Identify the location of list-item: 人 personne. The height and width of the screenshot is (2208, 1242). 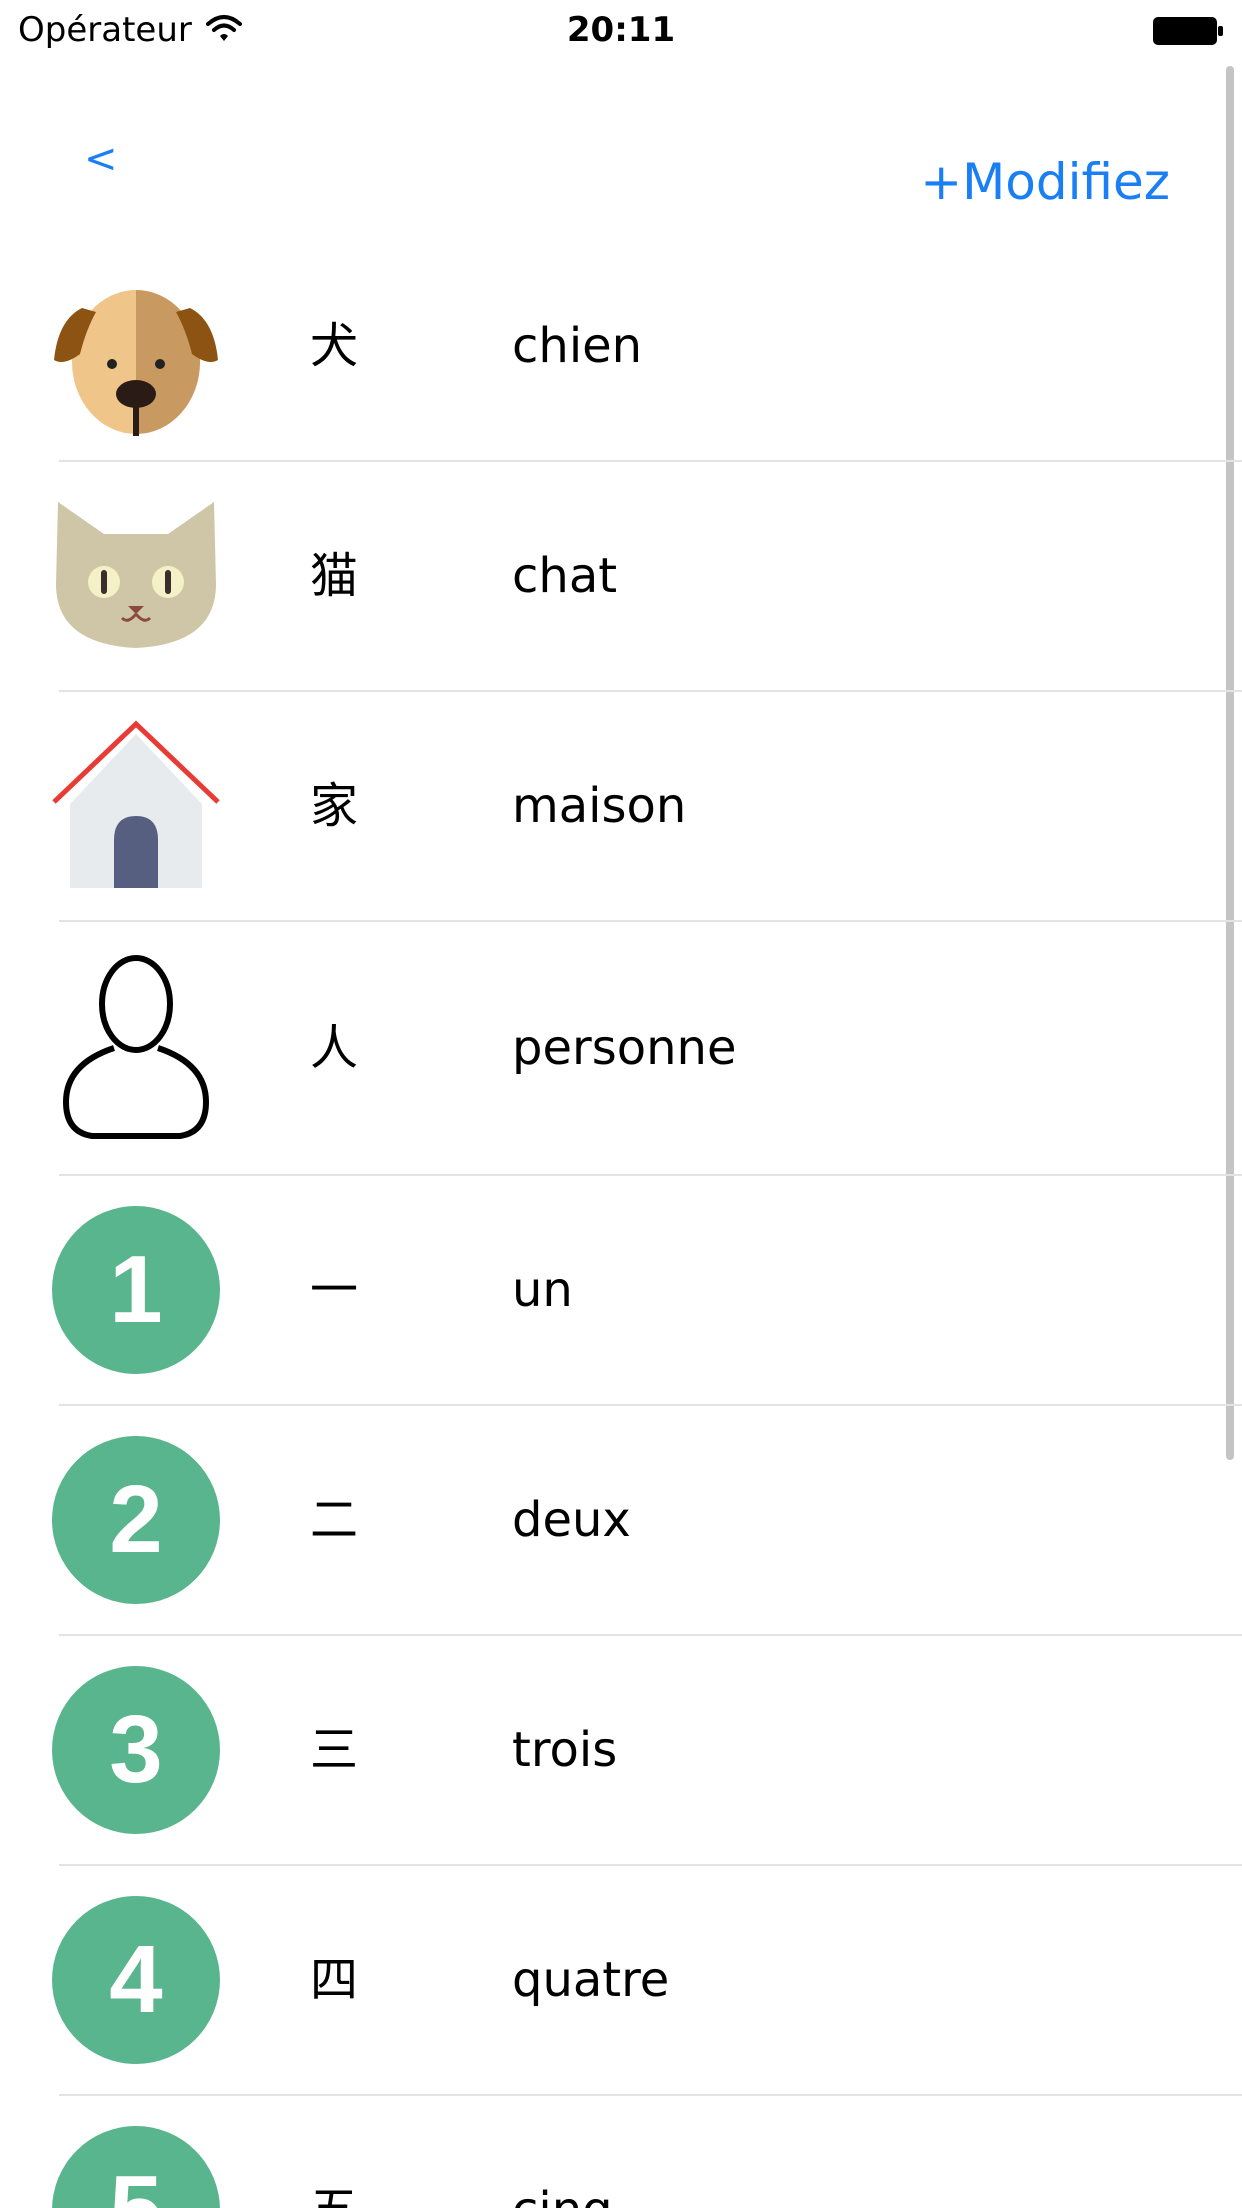
(621, 1049).